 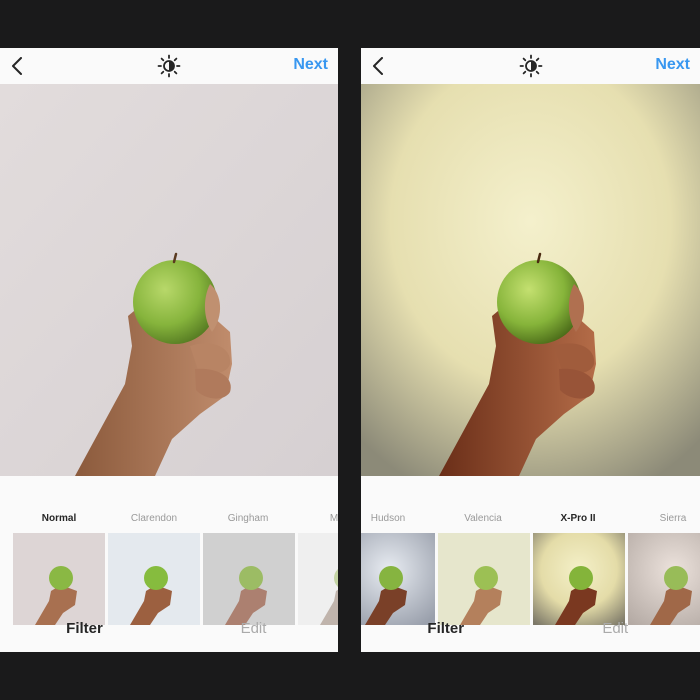 What do you see at coordinates (318, 579) in the screenshot?
I see `filter-thumbnail-m` at bounding box center [318, 579].